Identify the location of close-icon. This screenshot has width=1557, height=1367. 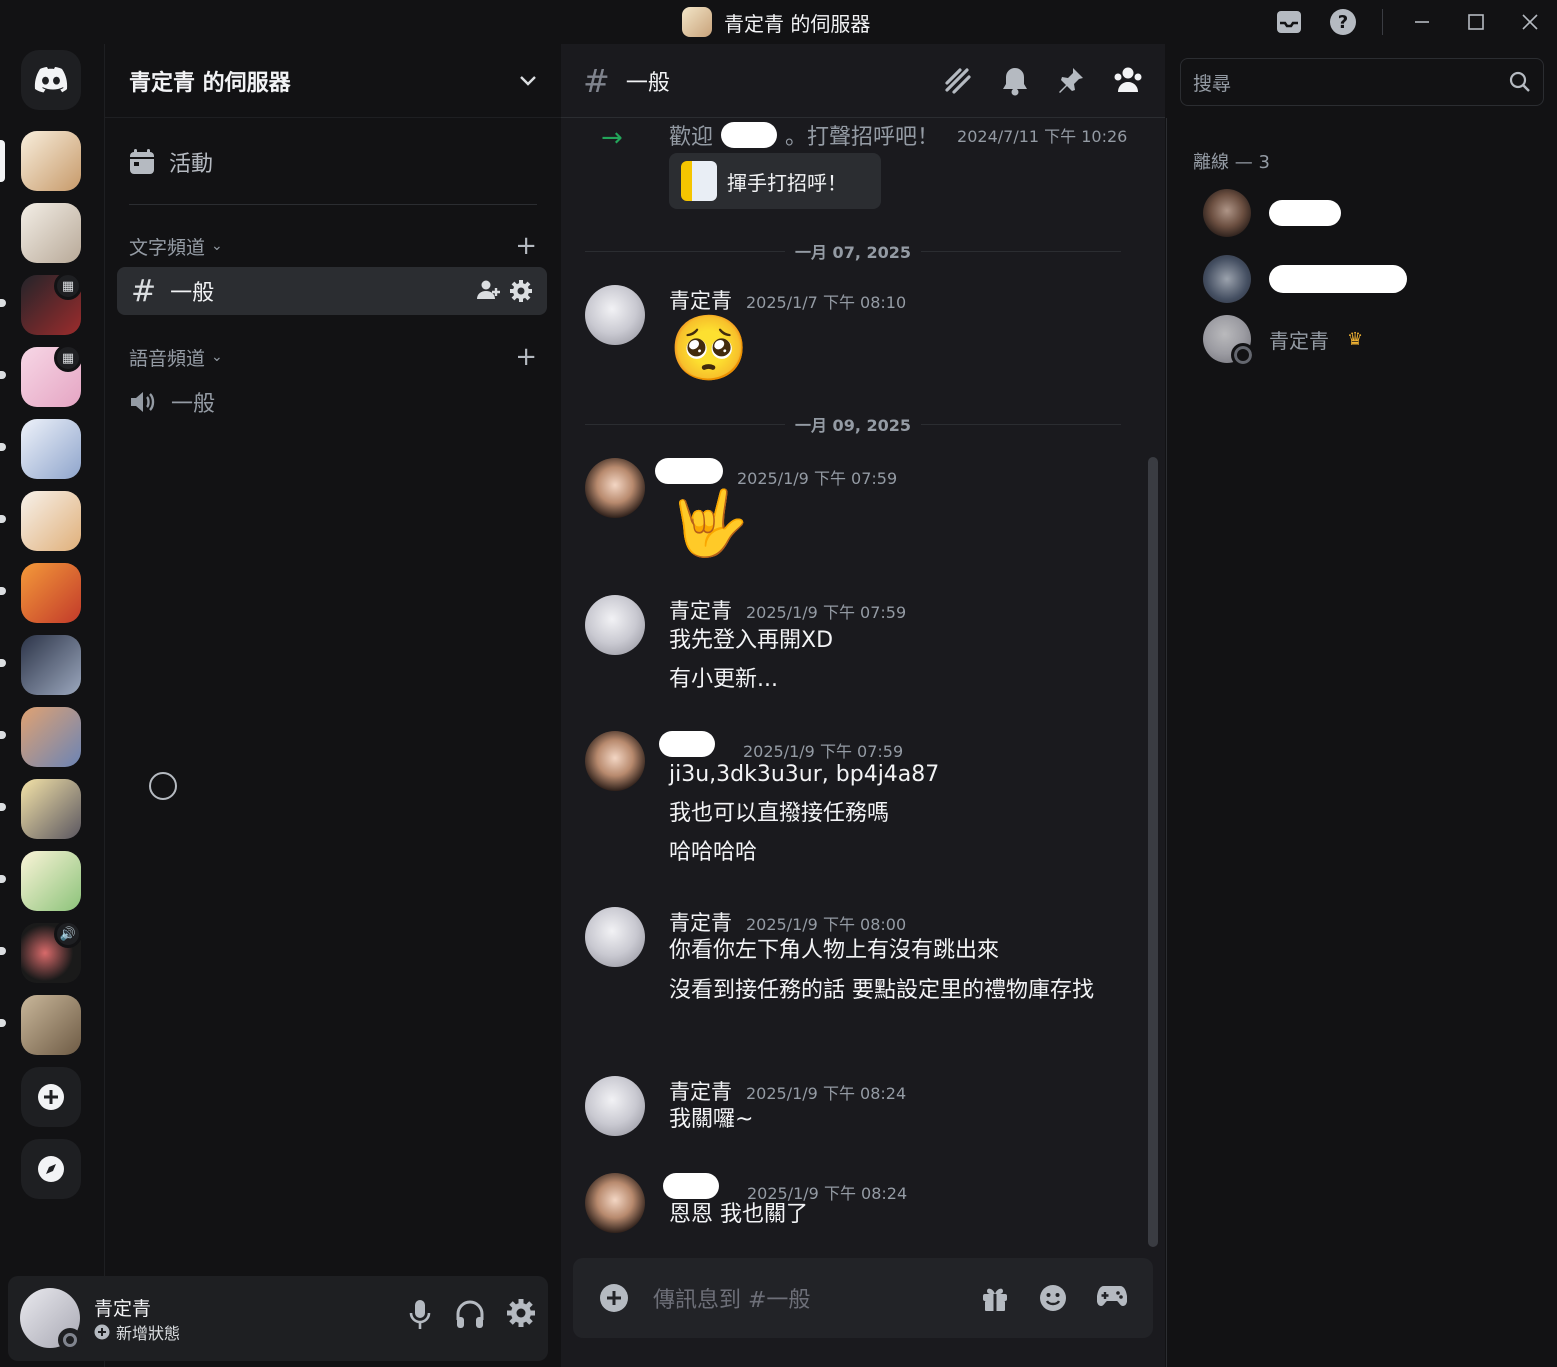
(1530, 22).